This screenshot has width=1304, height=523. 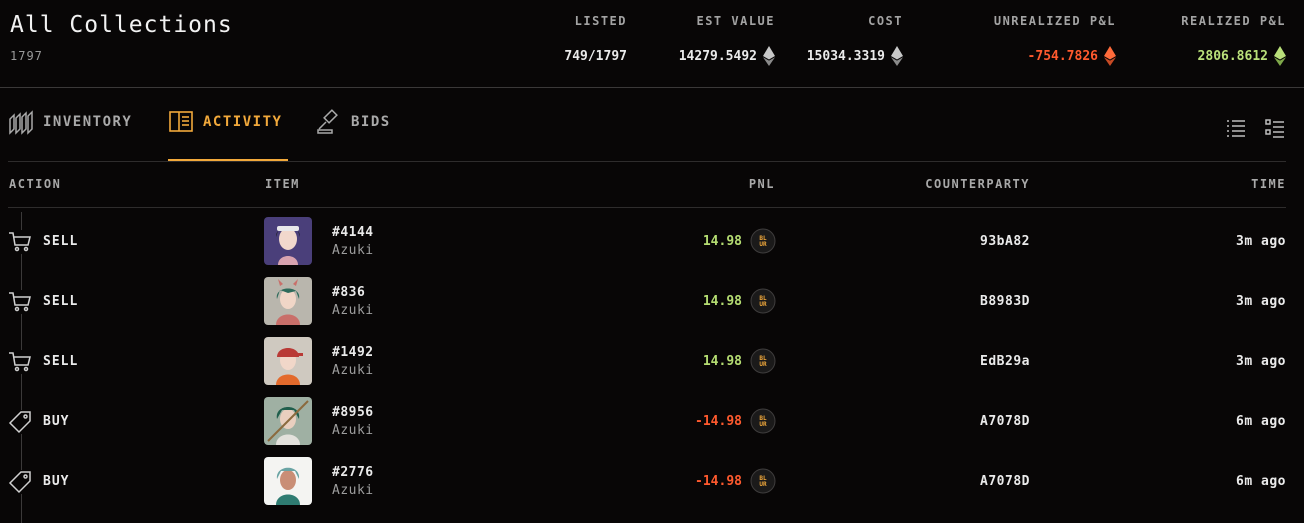 I want to click on header-divider, so click(x=652, y=87).